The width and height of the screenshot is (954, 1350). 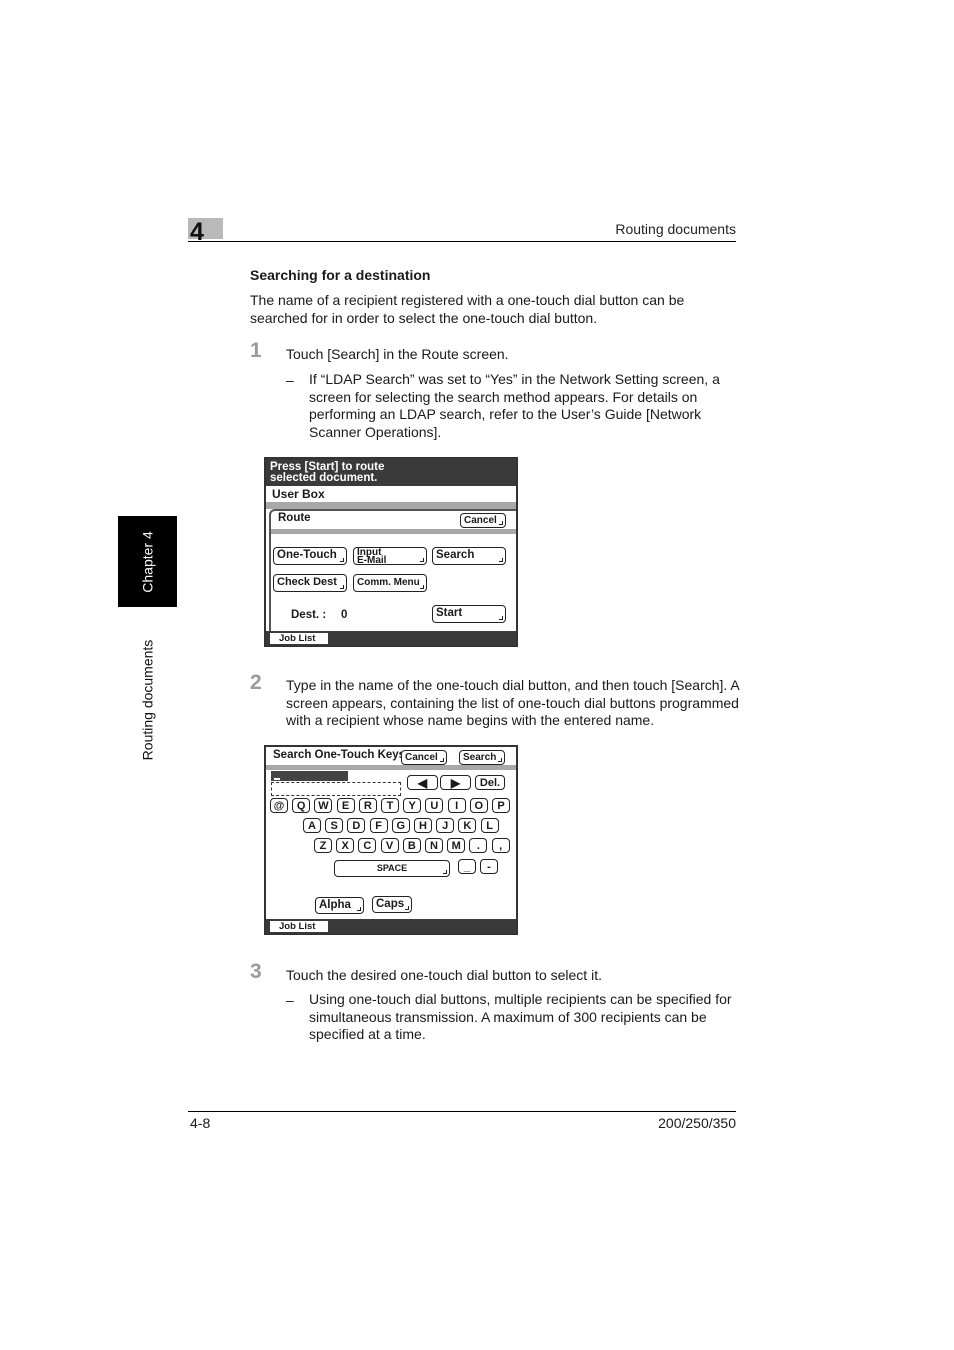 What do you see at coordinates (434, 805) in the screenshot?
I see `key-u: U` at bounding box center [434, 805].